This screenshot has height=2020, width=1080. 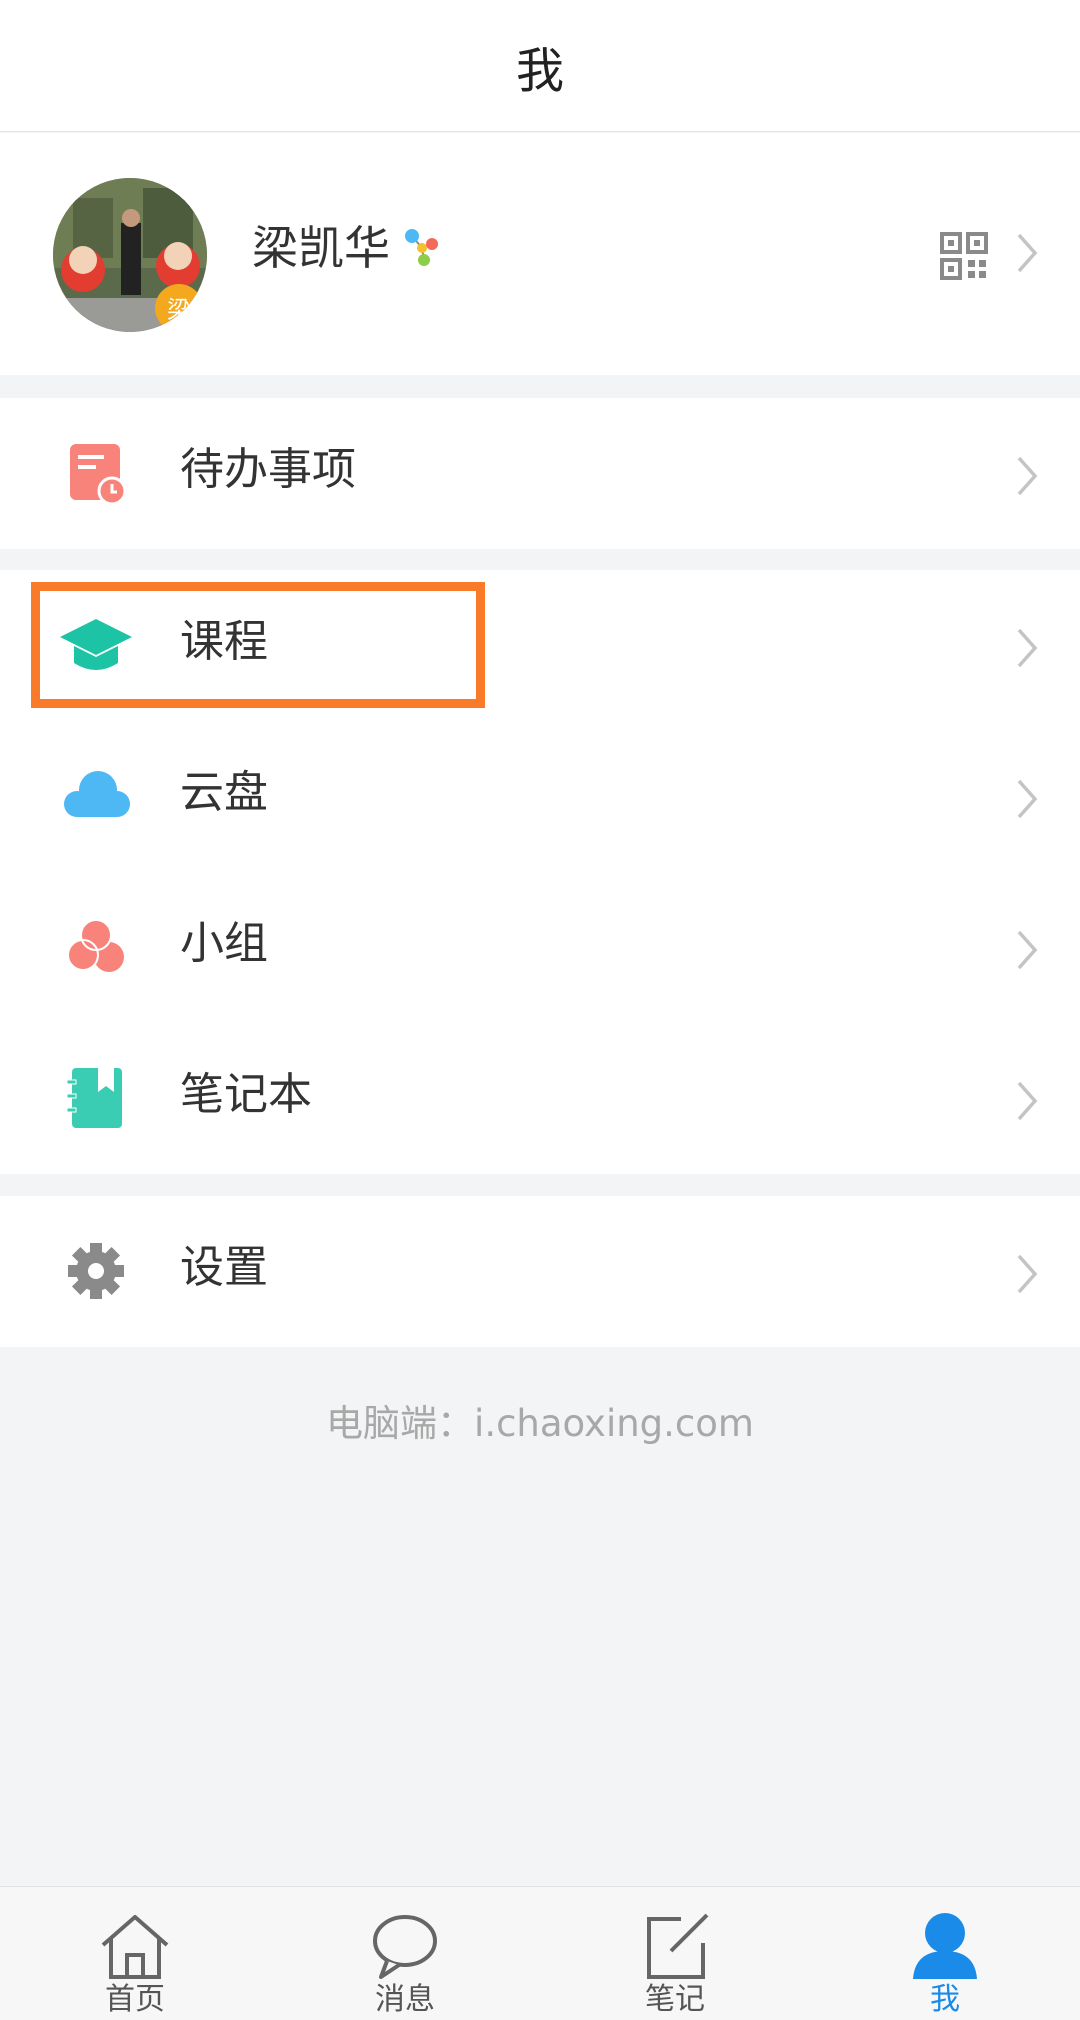 I want to click on todo-list-icon, so click(x=96, y=473).